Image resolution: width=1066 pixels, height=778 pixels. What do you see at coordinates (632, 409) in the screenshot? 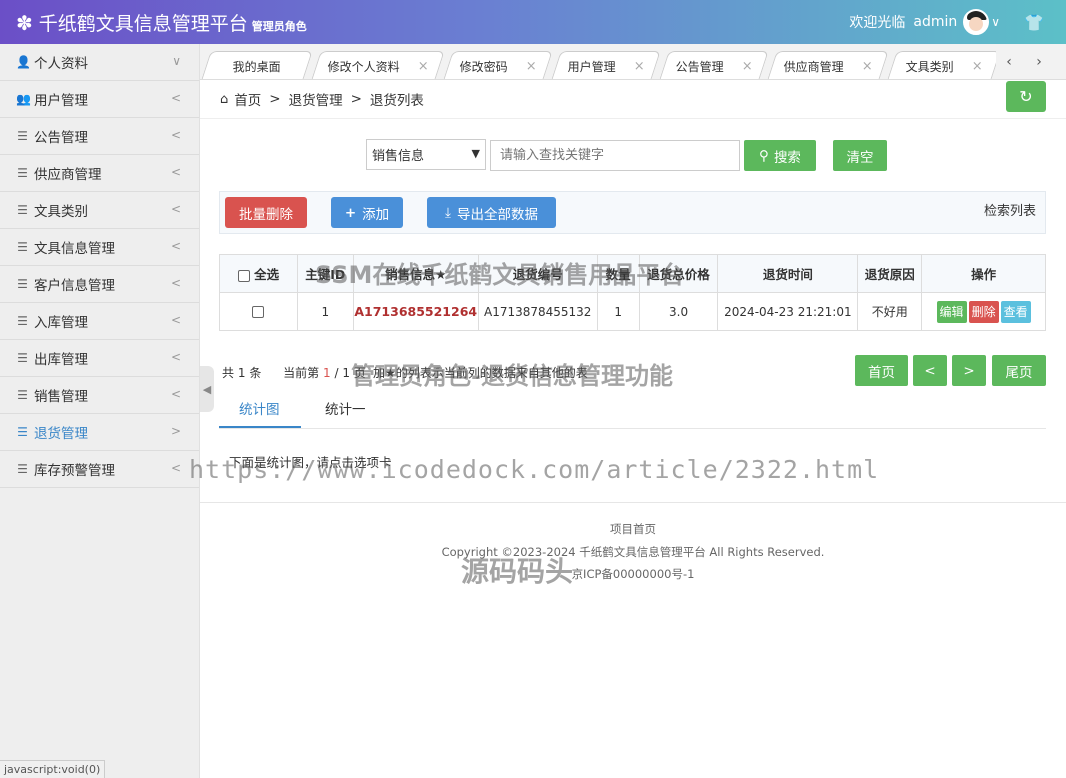
I see `chart-tabs: 统计图 统计一` at bounding box center [632, 409].